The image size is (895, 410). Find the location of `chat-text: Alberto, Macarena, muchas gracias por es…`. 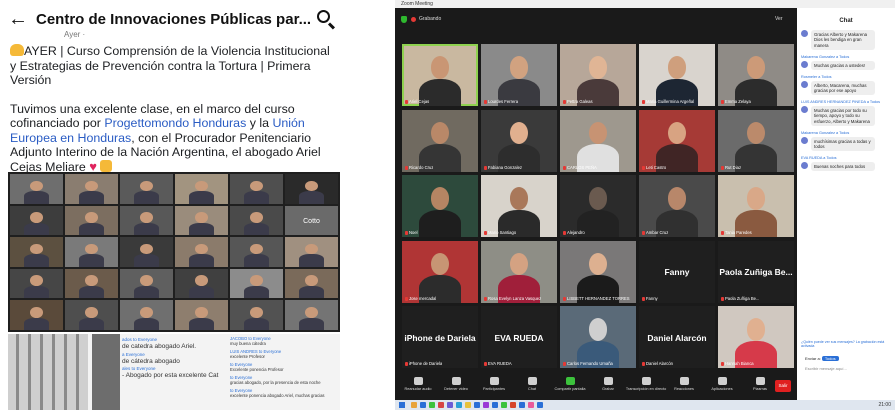

chat-text: Alberto, Macarena, muchas gracias por es… is located at coordinates (840, 88).